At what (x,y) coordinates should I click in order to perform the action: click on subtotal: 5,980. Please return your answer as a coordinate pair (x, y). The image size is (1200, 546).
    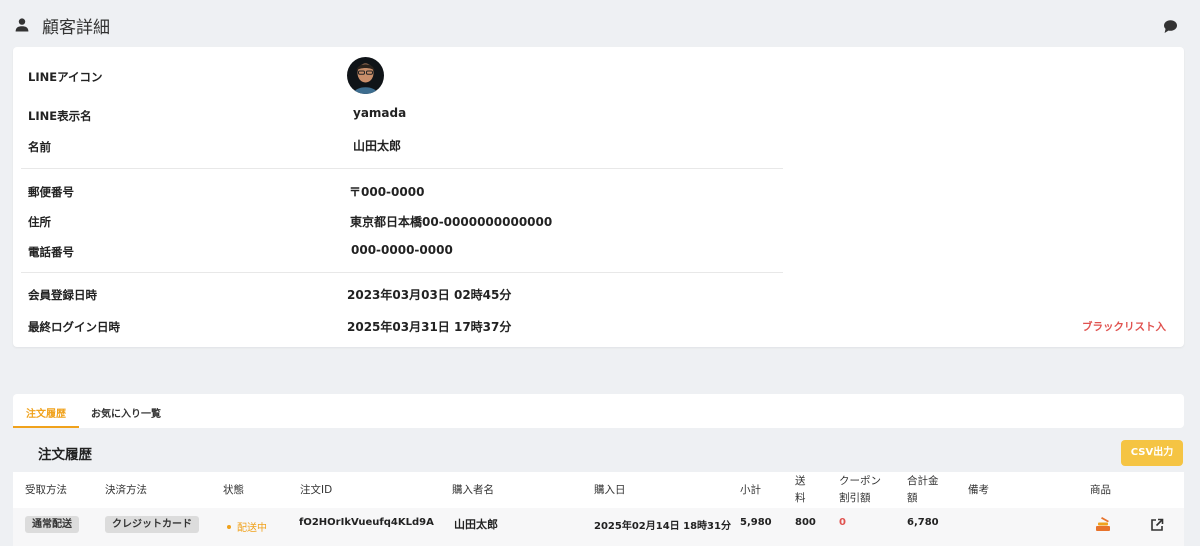
    Looking at the image, I should click on (756, 522).